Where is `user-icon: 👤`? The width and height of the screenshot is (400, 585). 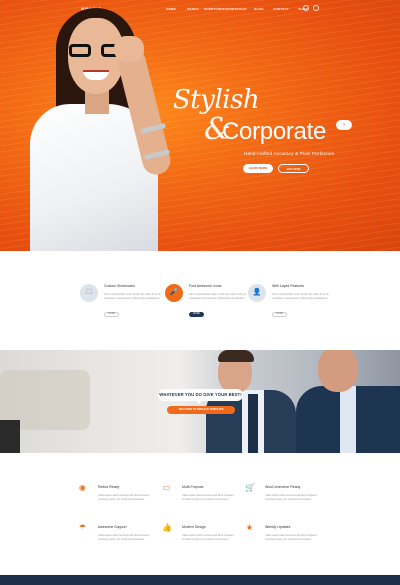 user-icon: 👤 is located at coordinates (257, 292).